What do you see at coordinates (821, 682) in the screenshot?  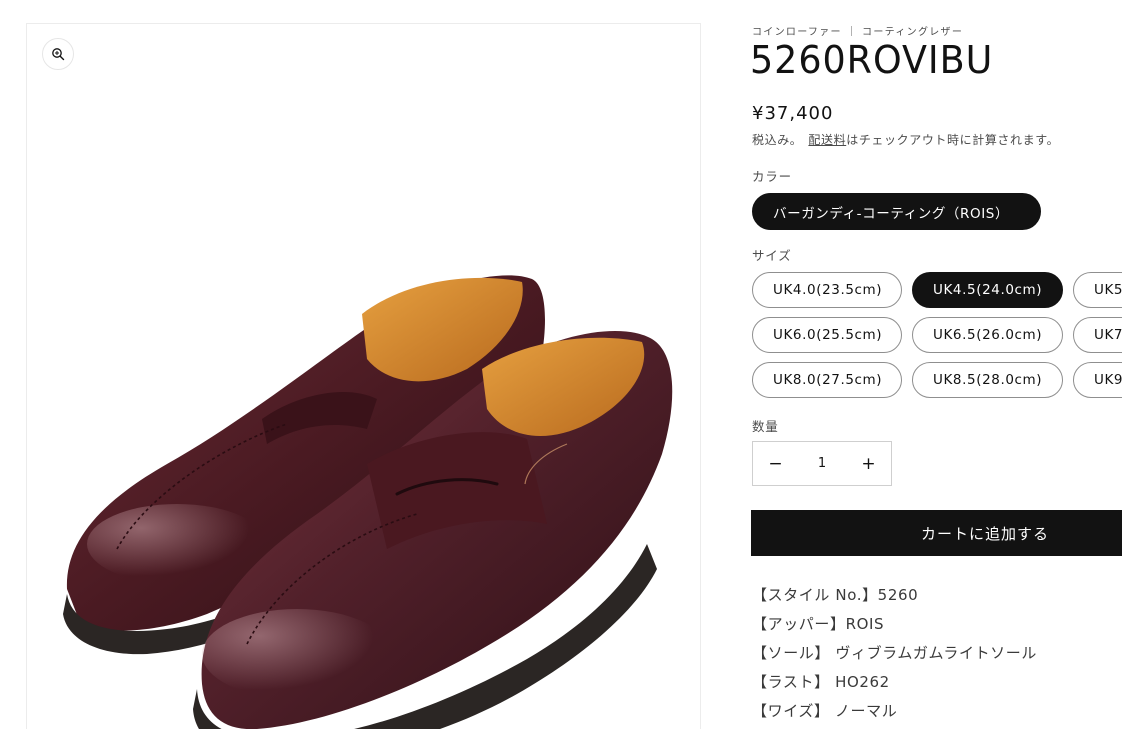 I see `spec-line: 【ラスト】 HO262` at bounding box center [821, 682].